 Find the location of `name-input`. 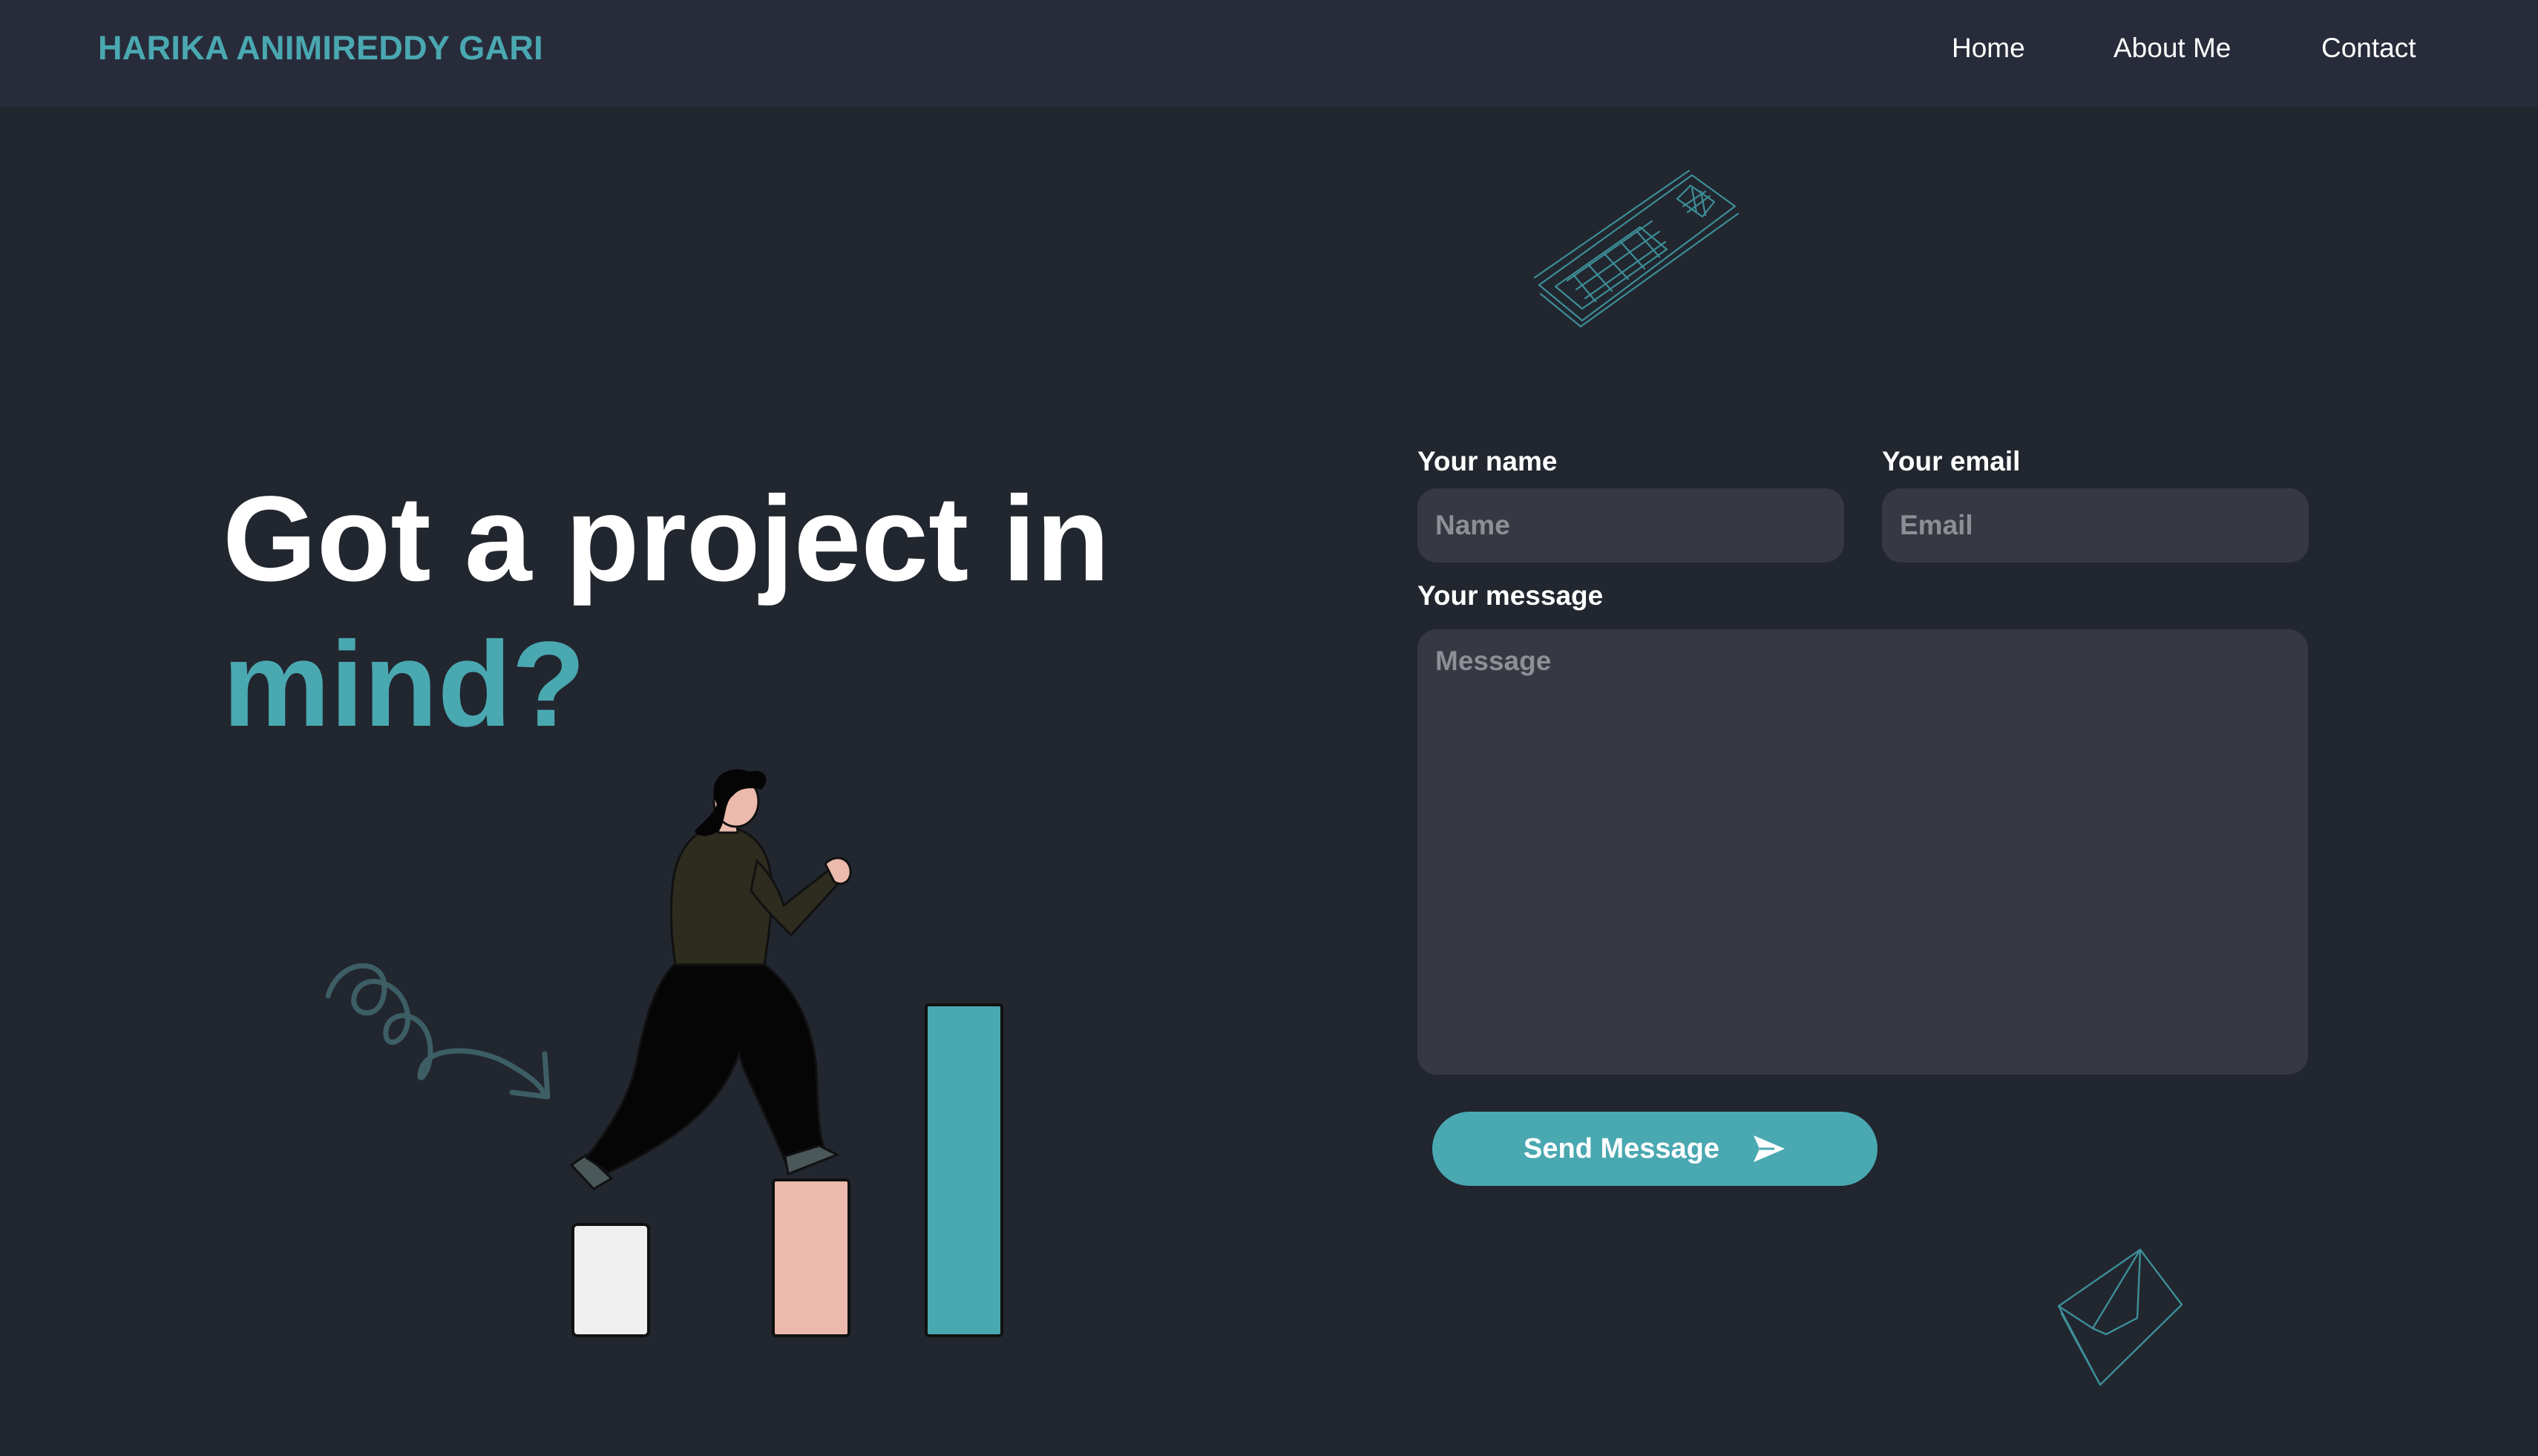

name-input is located at coordinates (1630, 526).